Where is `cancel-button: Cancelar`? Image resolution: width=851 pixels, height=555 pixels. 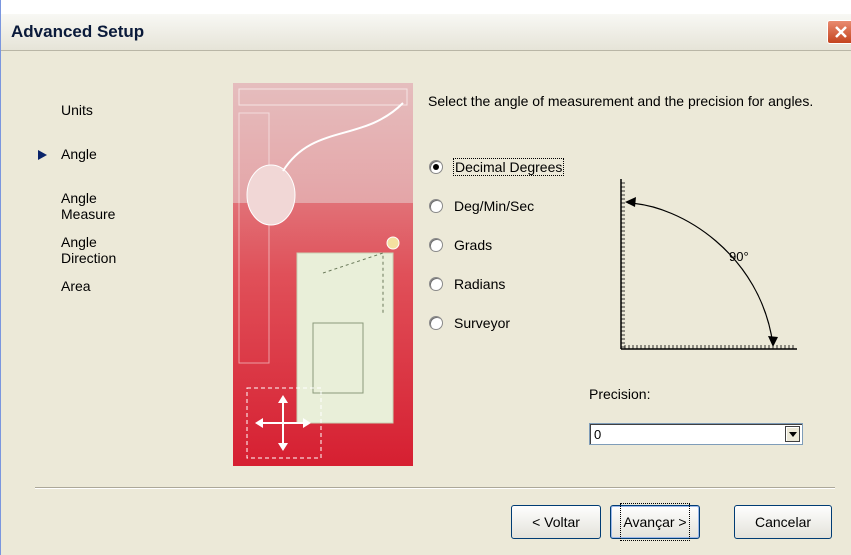
cancel-button: Cancelar is located at coordinates (783, 522).